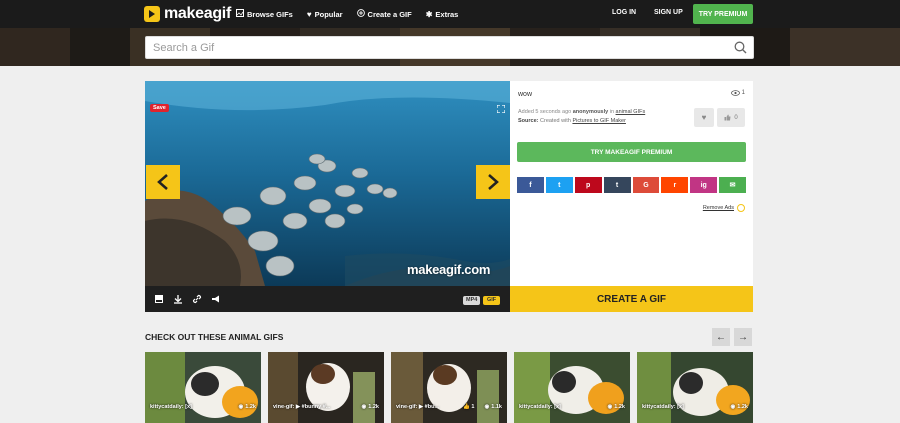 The height and width of the screenshot is (423, 900). Describe the element at coordinates (740, 47) in the screenshot. I see `search-icon` at that location.